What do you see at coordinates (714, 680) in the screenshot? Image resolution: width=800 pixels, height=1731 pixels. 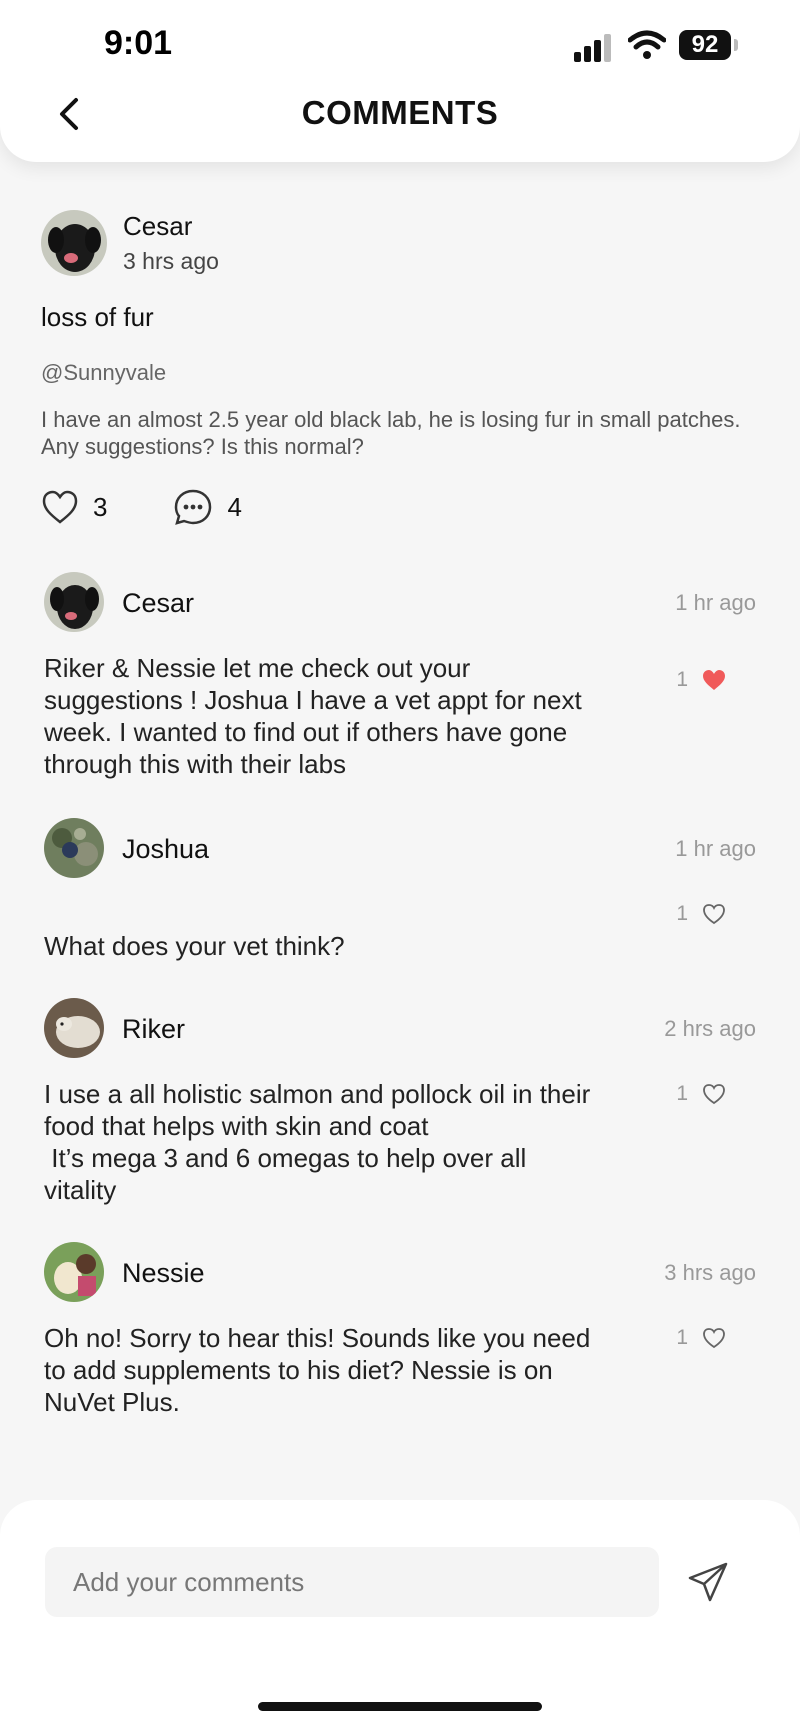 I see `heart-filled-icon` at bounding box center [714, 680].